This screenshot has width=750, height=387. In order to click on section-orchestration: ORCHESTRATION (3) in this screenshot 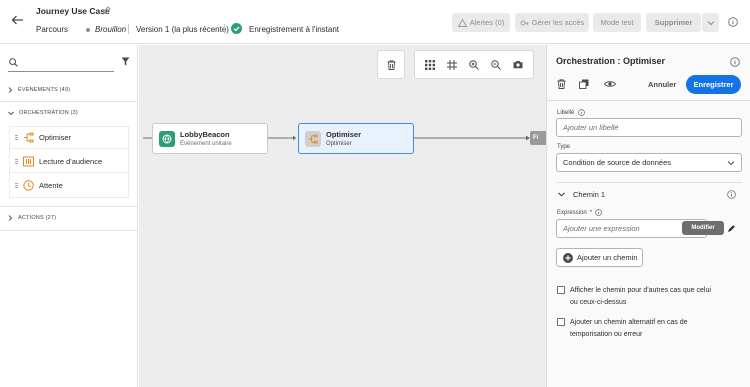, I will do `click(43, 113)`.